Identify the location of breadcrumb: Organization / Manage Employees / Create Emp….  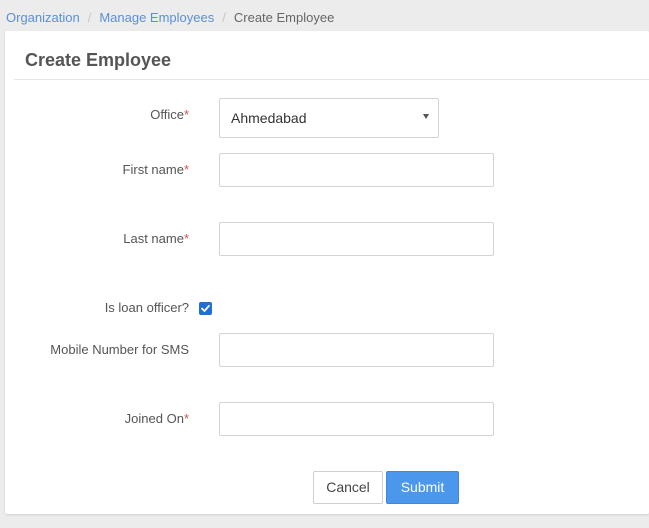
(170, 18).